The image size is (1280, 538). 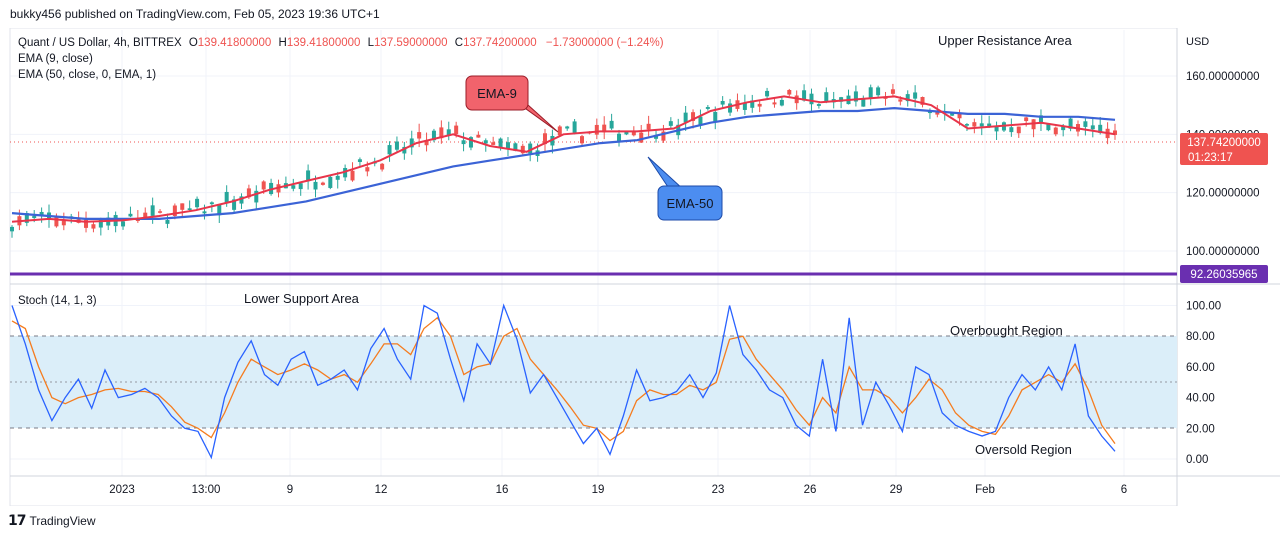 What do you see at coordinates (1203, 307) in the screenshot?
I see `stoch-tick-label: 100.00` at bounding box center [1203, 307].